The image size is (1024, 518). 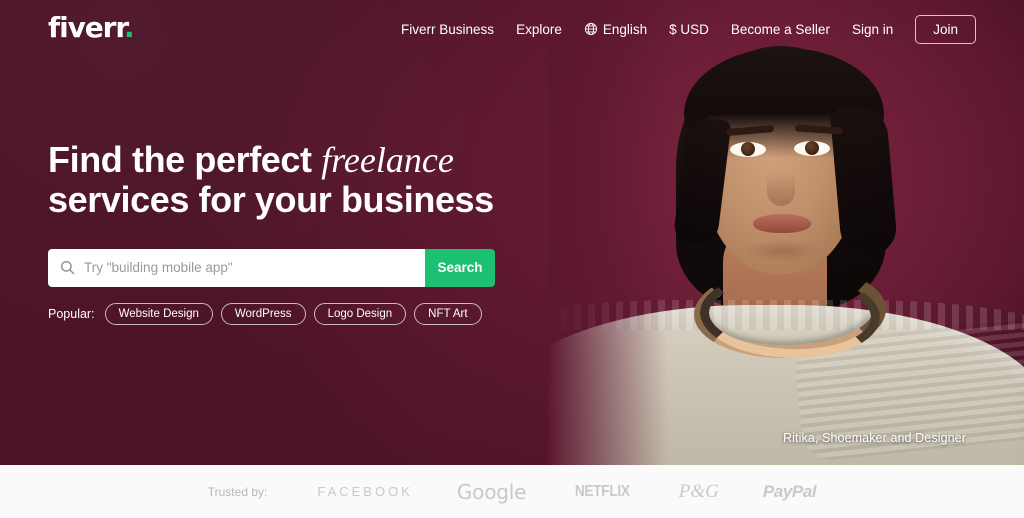 I want to click on logo-wordmark: fiverr, so click(x=86, y=27).